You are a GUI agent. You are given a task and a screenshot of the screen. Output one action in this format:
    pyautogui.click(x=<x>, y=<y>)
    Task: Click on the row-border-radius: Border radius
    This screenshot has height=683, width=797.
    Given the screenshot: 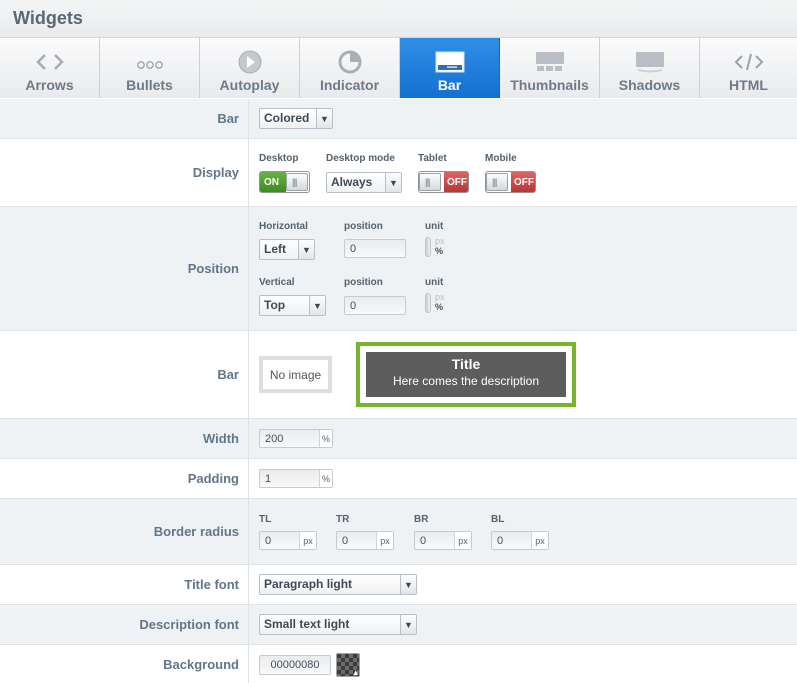 What is the action you would take?
    pyautogui.click(x=398, y=532)
    